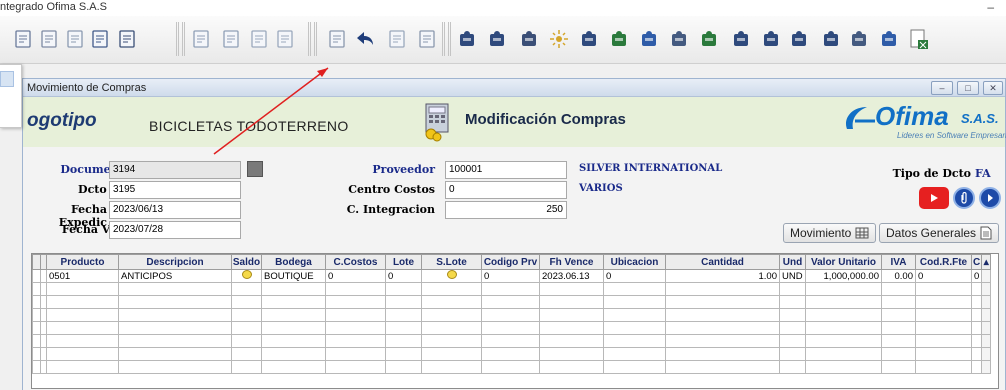  What do you see at coordinates (23, 39) in the screenshot?
I see `new-doc-icon` at bounding box center [23, 39].